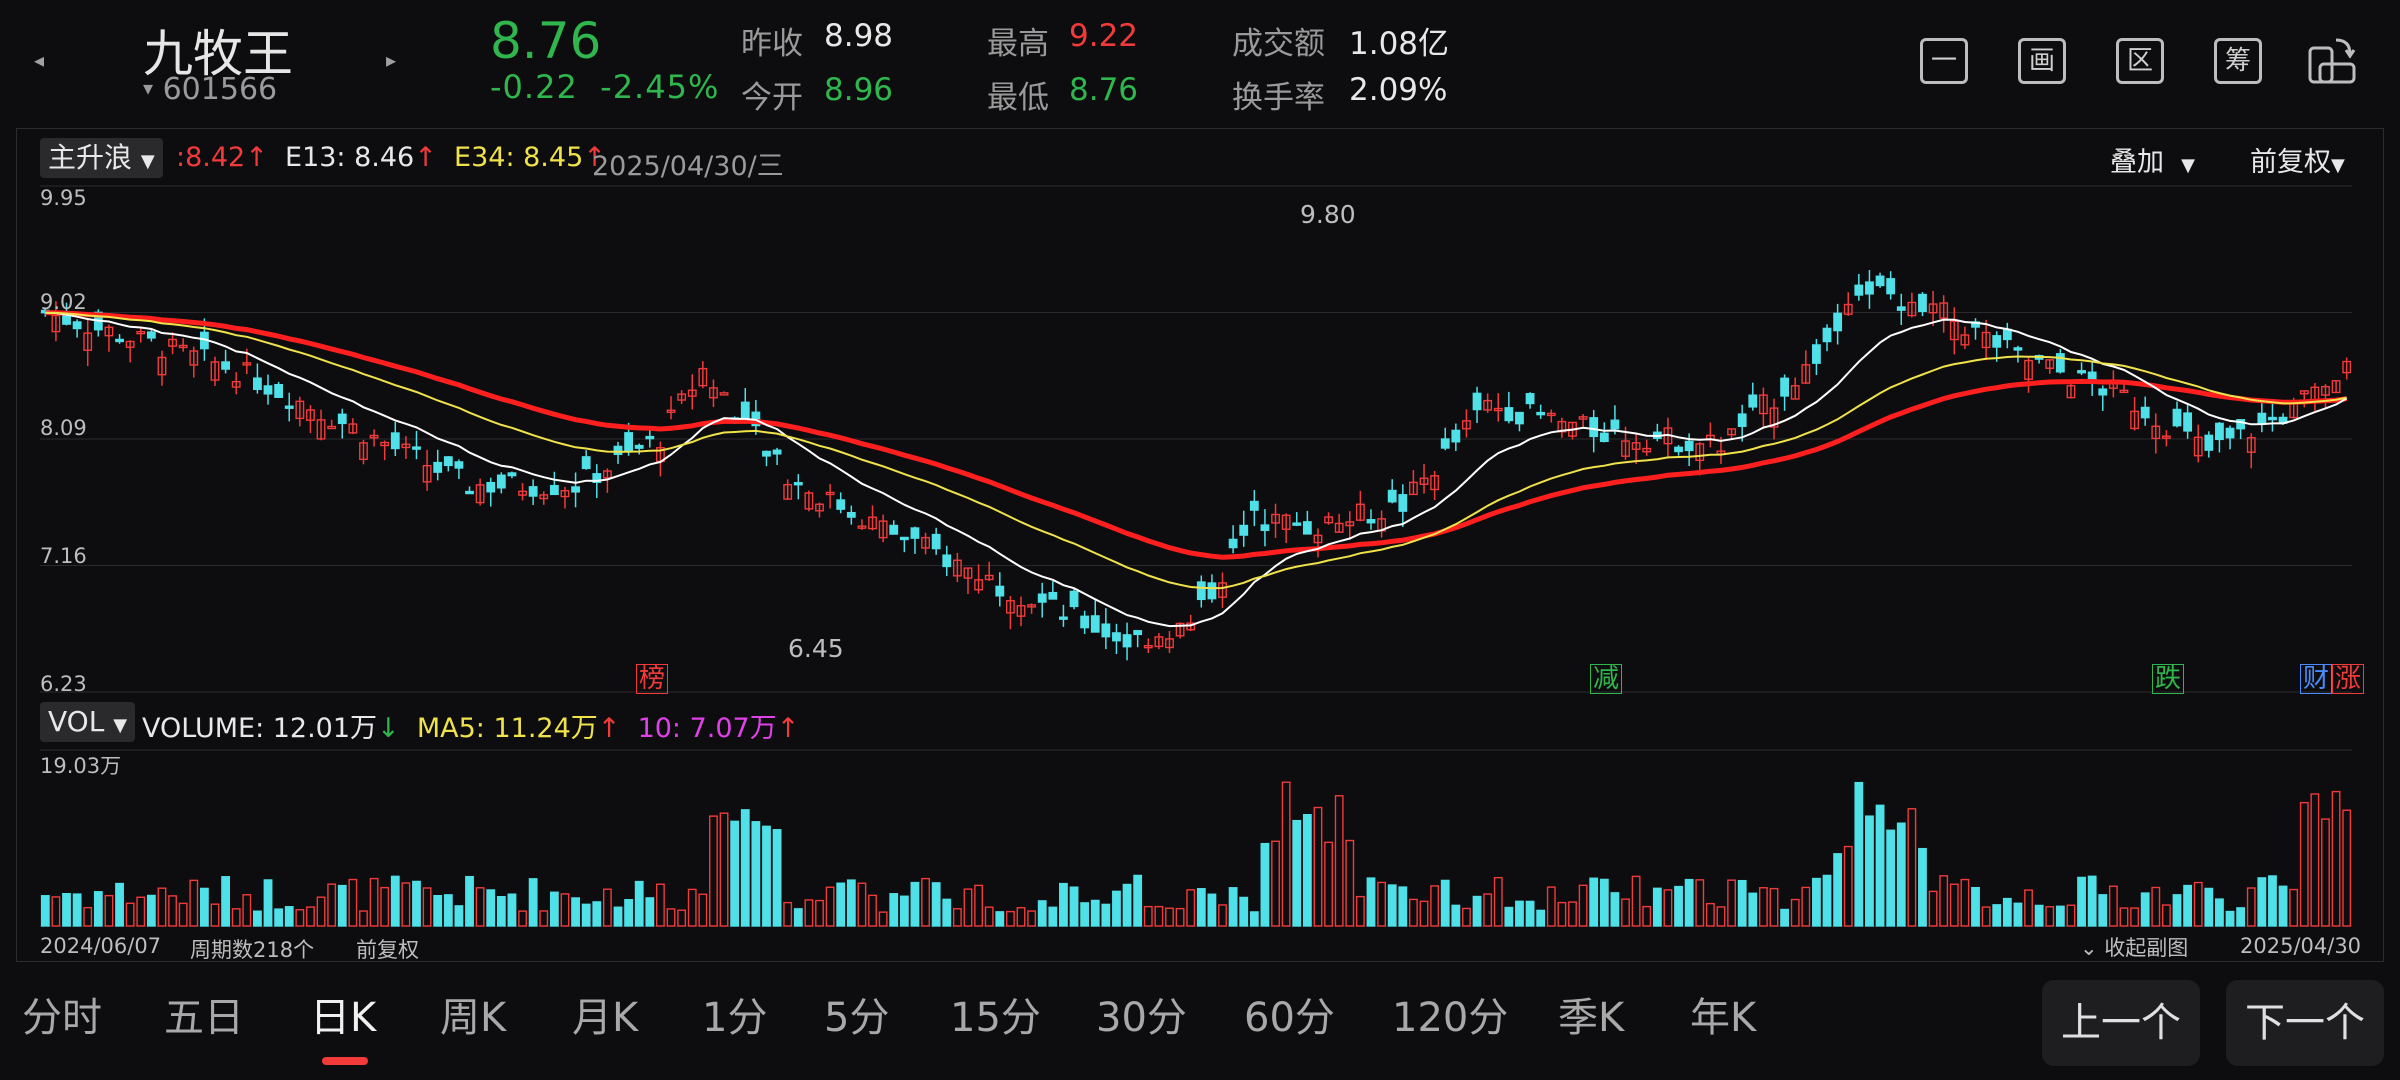 The width and height of the screenshot is (2400, 1080). What do you see at coordinates (1196, 854) in the screenshot?
I see `volume-bars` at bounding box center [1196, 854].